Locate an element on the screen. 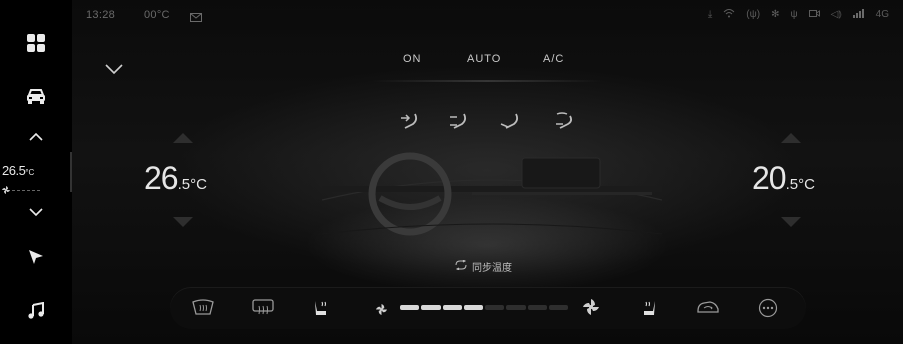 The width and height of the screenshot is (903, 344). power-on-button: ON is located at coordinates (412, 59).